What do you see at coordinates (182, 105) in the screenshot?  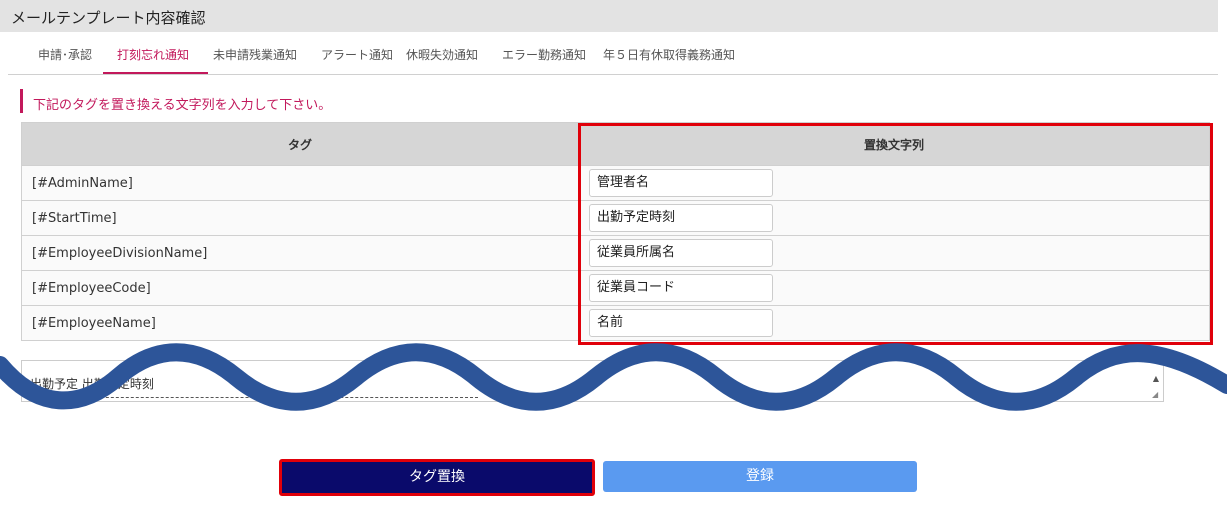 I see `instruction-text: 下記のタグを置き換える文字列を入力して下さい。` at bounding box center [182, 105].